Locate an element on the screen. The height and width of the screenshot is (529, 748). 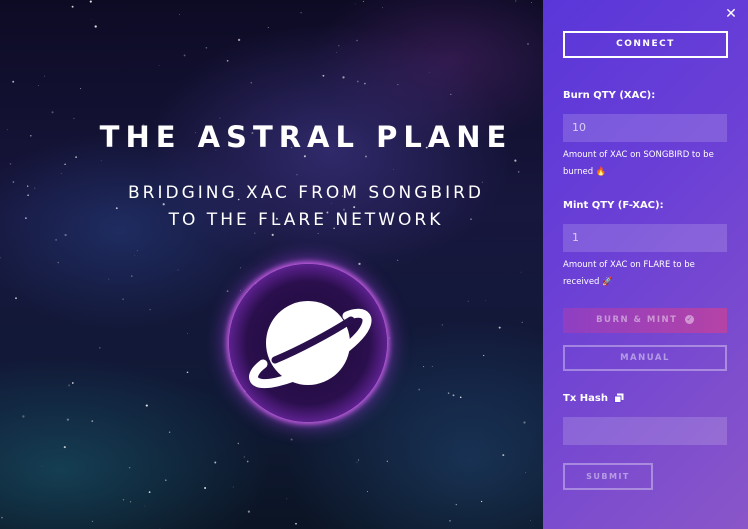
burn-and-mint-button: BURN & MINT ✓ is located at coordinates (645, 320).